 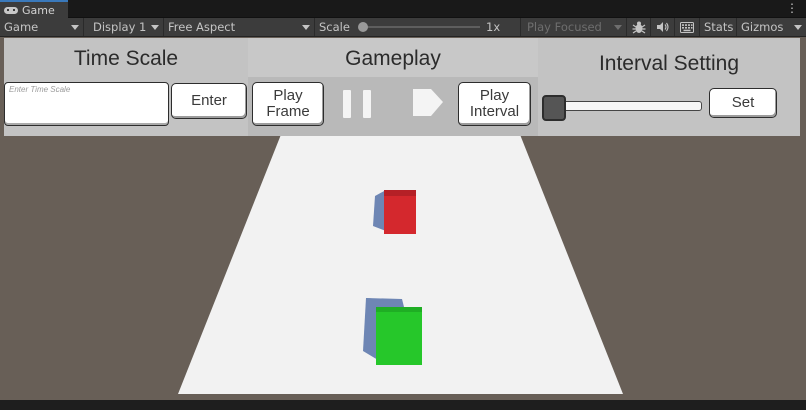 What do you see at coordinates (120, 27) in the screenshot?
I see `display-label: Display 1` at bounding box center [120, 27].